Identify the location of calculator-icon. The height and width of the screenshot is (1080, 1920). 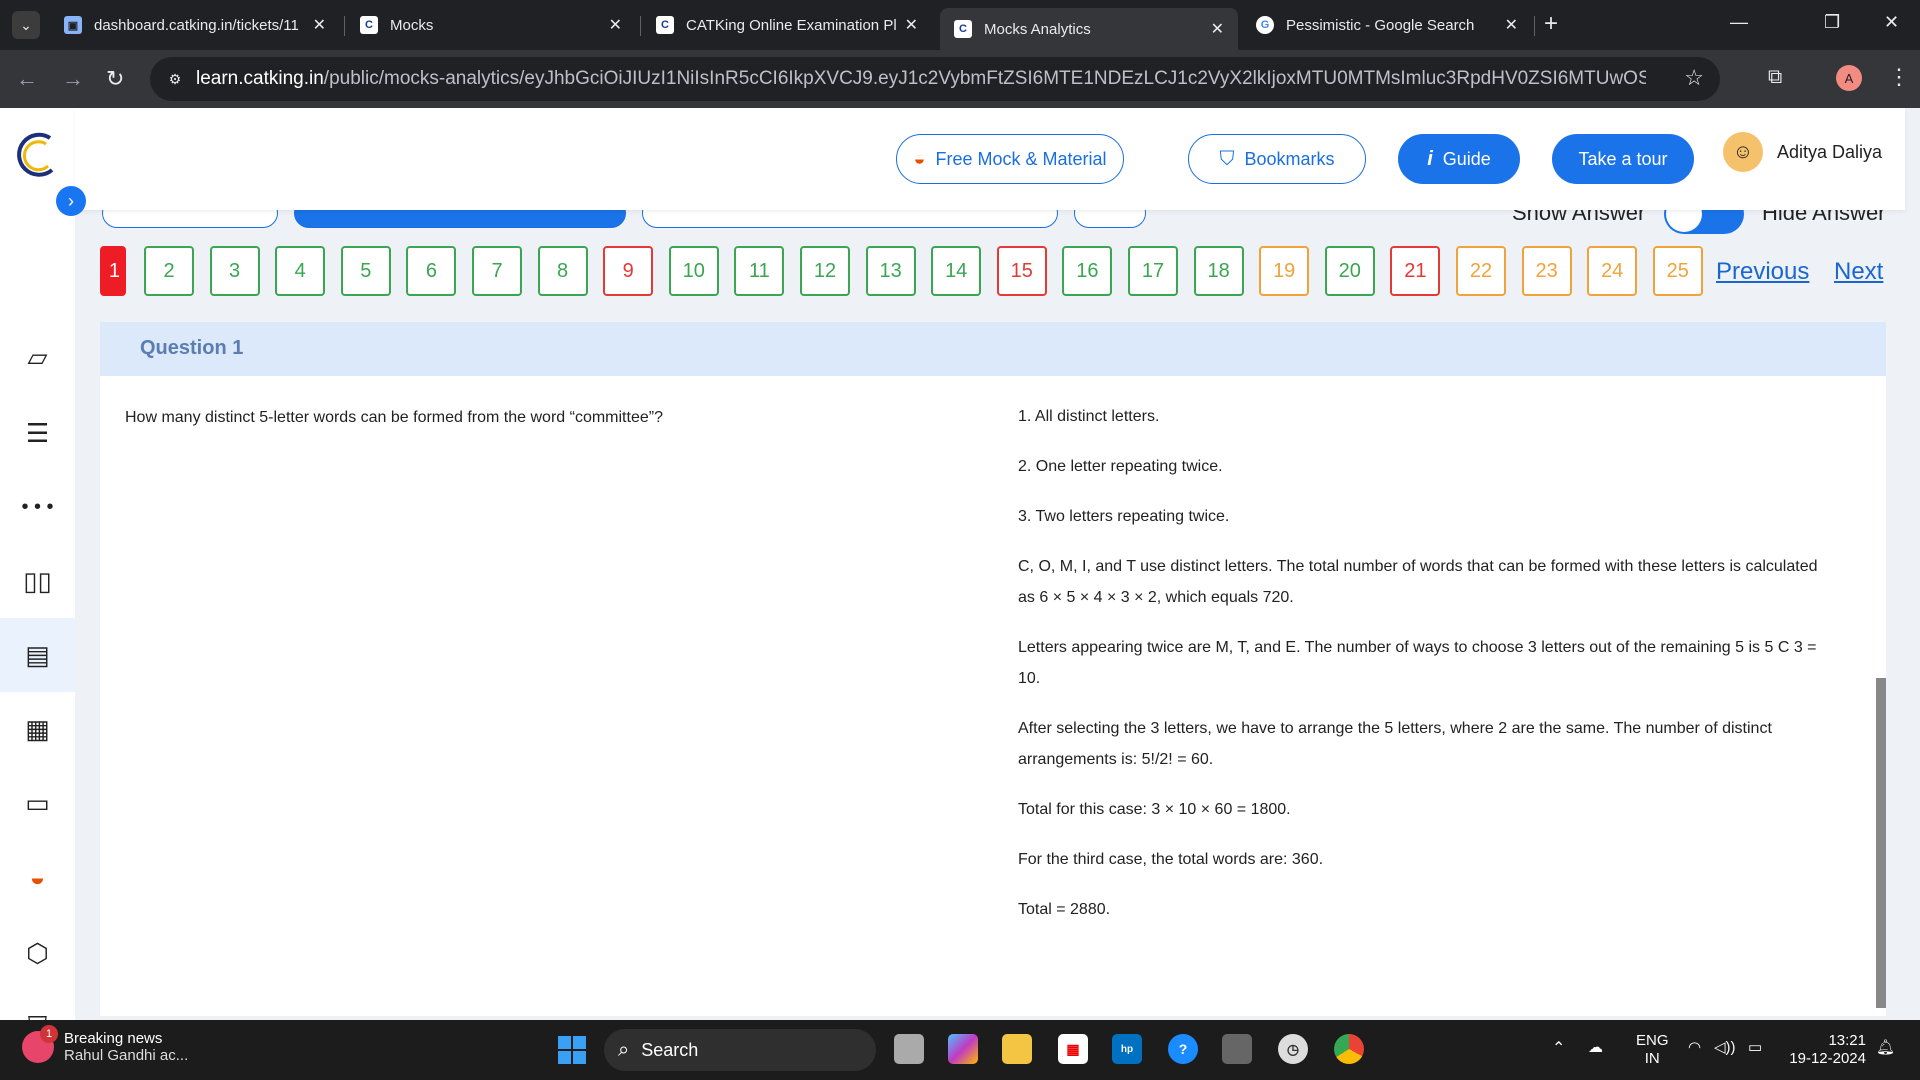
(1237, 1049).